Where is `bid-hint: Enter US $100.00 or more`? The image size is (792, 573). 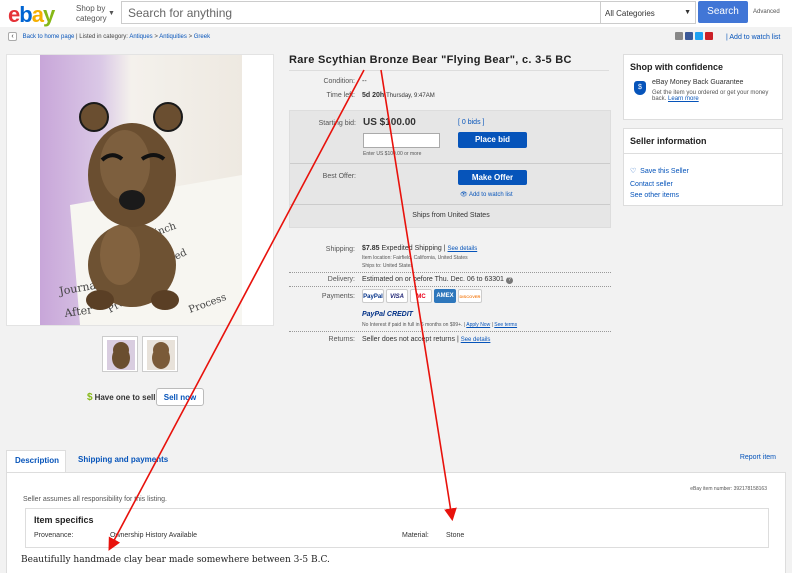 bid-hint: Enter US $100.00 or more is located at coordinates (392, 154).